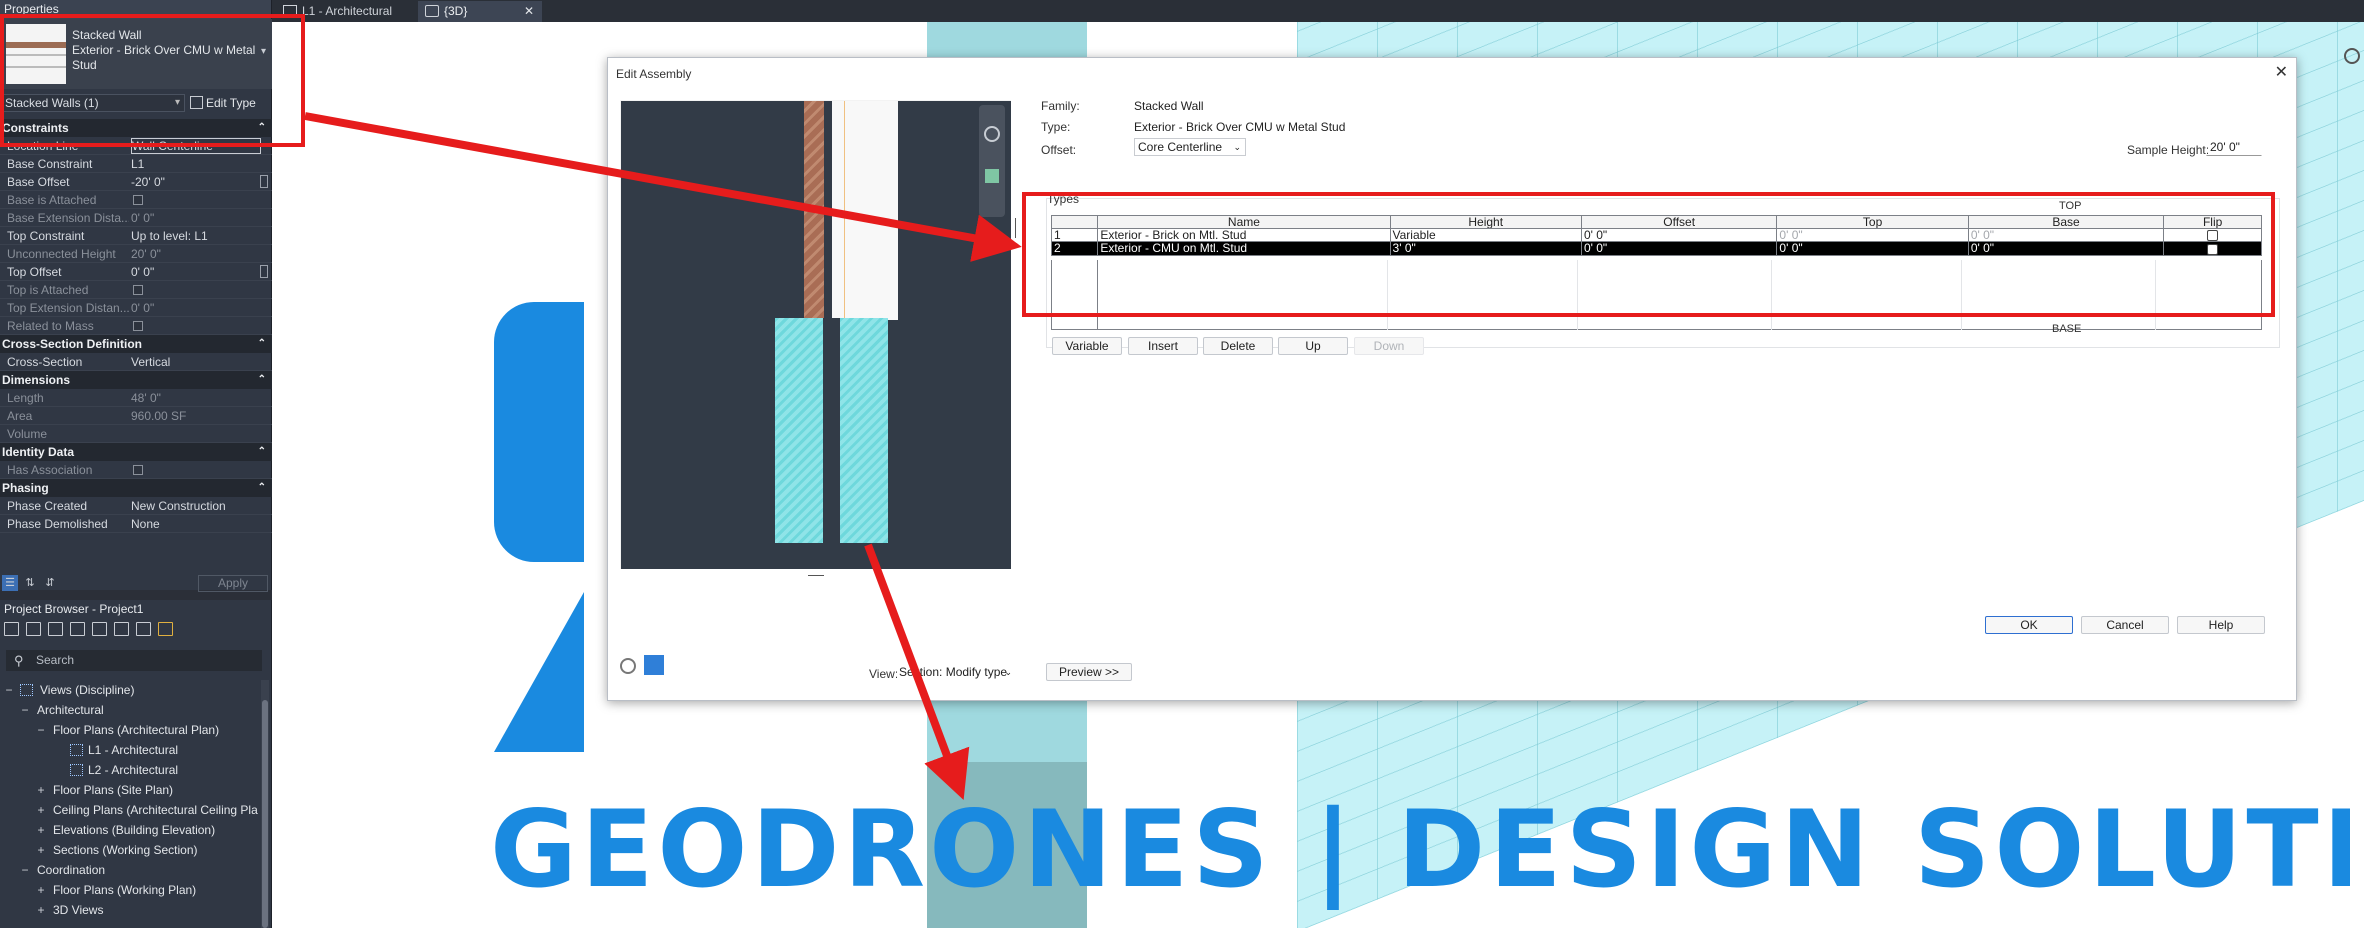 The width and height of the screenshot is (2364, 928). I want to click on annotation-arrow-down, so click(917, 671).